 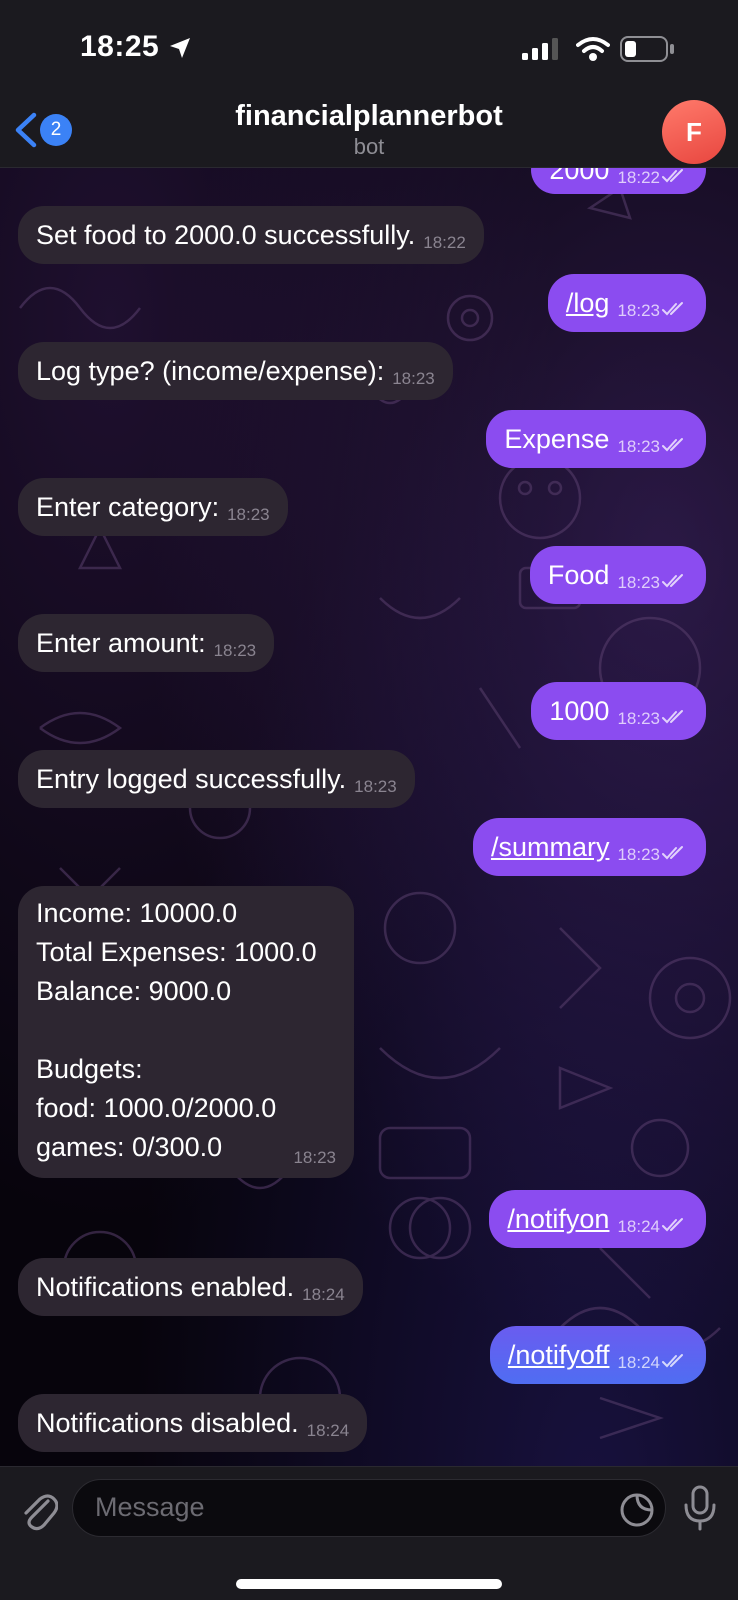 What do you see at coordinates (180, 48) in the screenshot?
I see `location-arrow-icon` at bounding box center [180, 48].